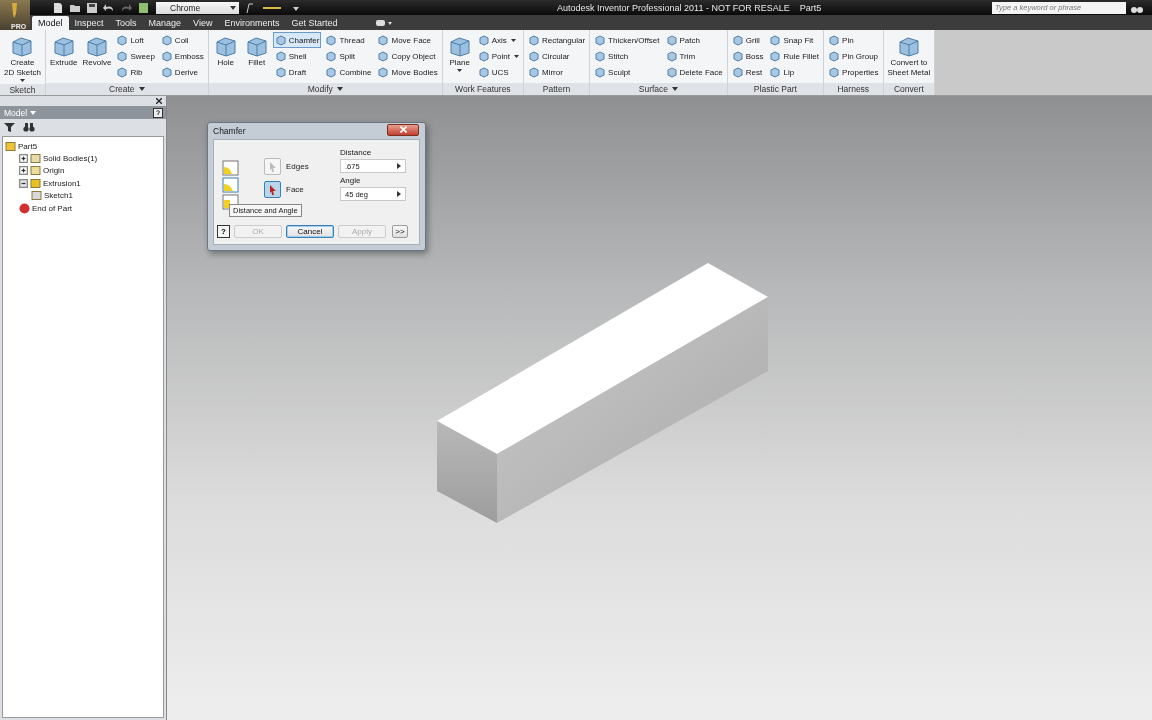 Image resolution: width=1152 pixels, height=720 pixels. I want to click on ribbon-tool-button: Grill, so click(747, 40).